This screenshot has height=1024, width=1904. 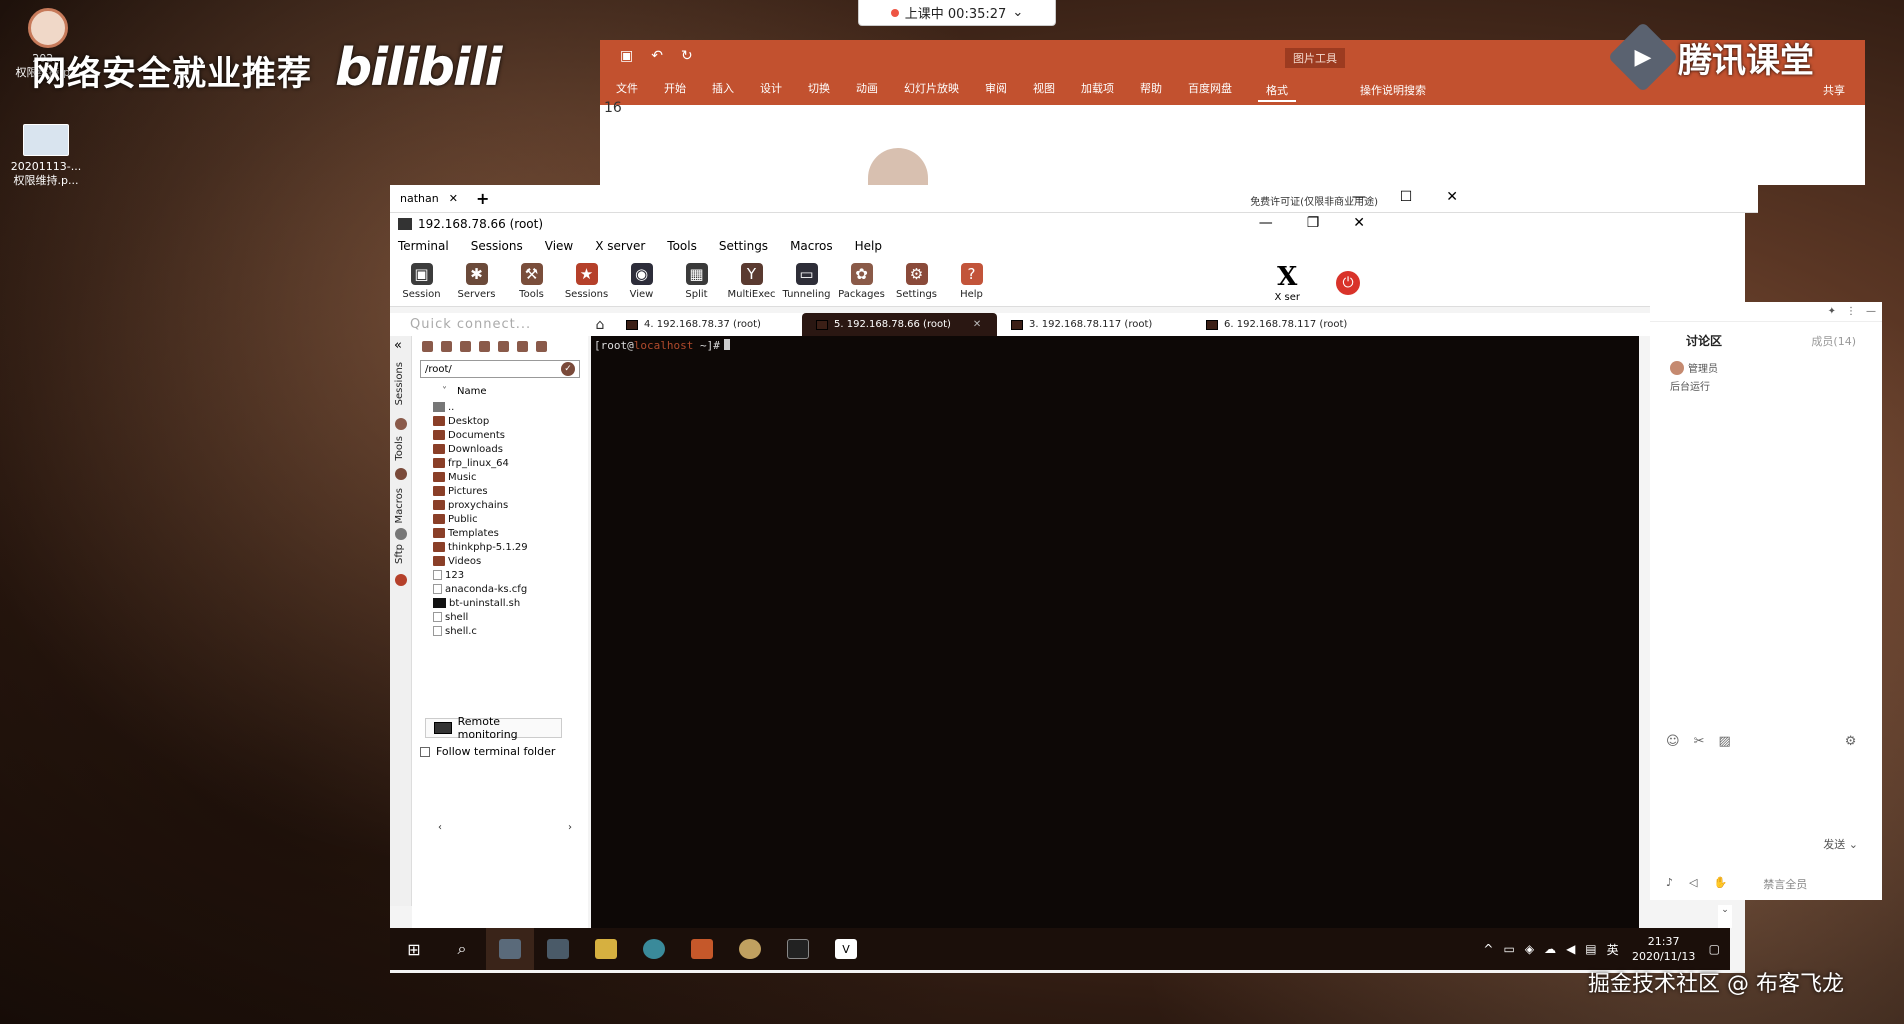 I want to click on file-list-item: shell, so click(x=500, y=617).